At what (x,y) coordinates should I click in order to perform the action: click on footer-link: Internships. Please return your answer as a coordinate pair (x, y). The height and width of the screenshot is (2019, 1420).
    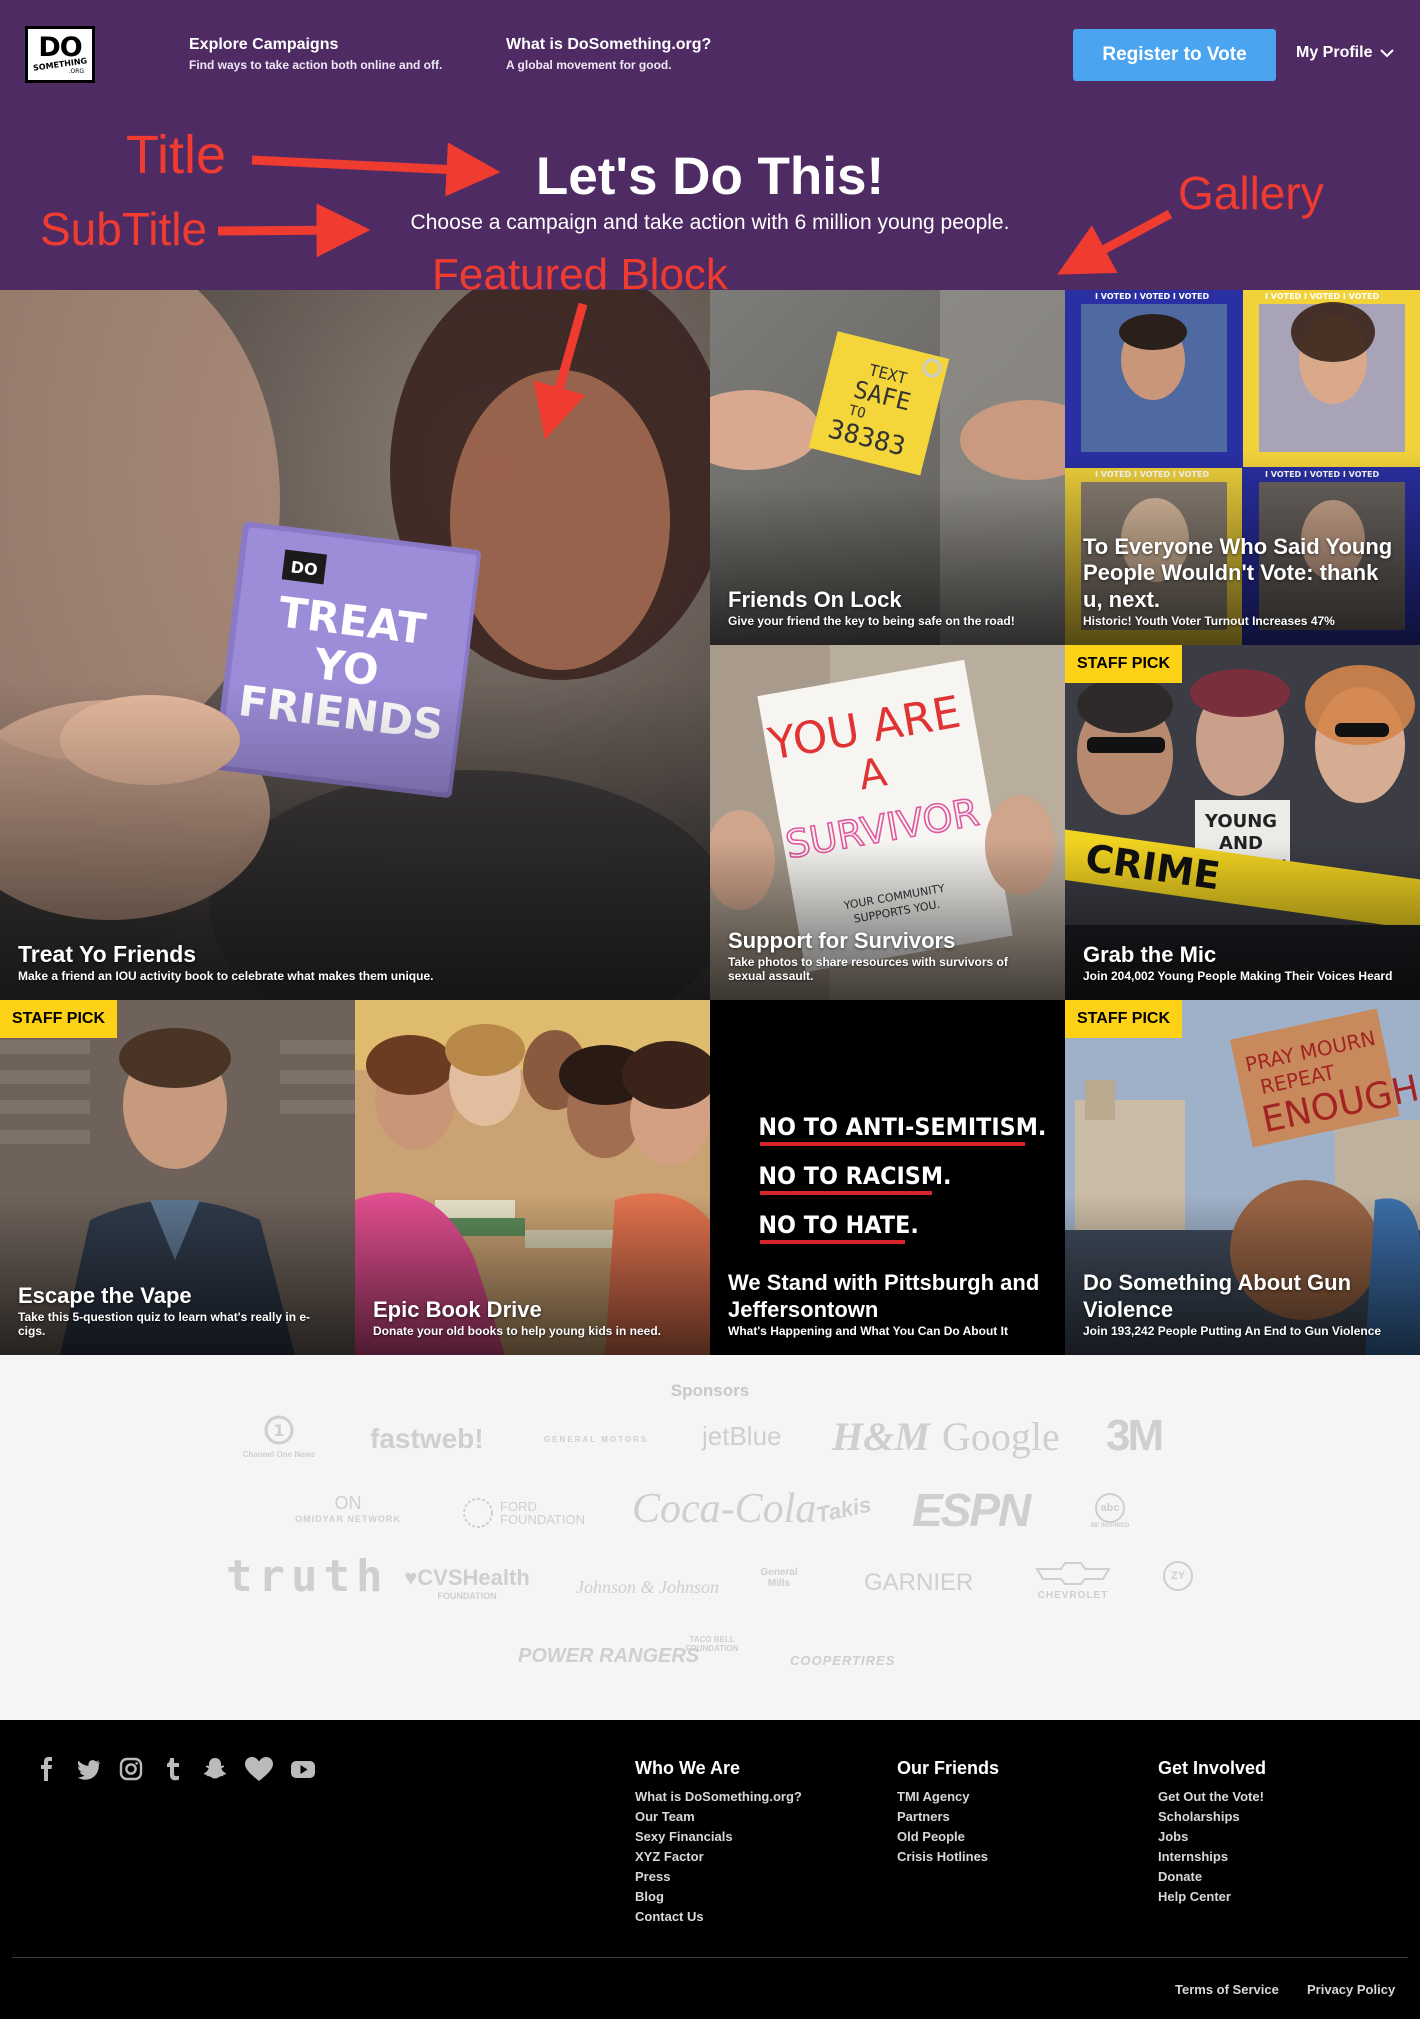
    Looking at the image, I should click on (1212, 1857).